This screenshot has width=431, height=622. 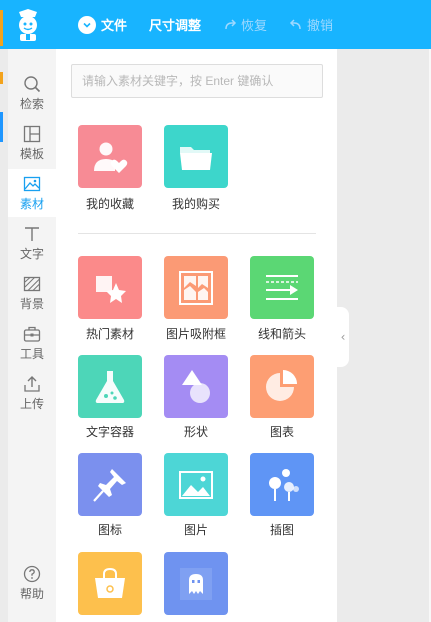 I want to click on sidebar-item-search: 检索, so click(x=32, y=93).